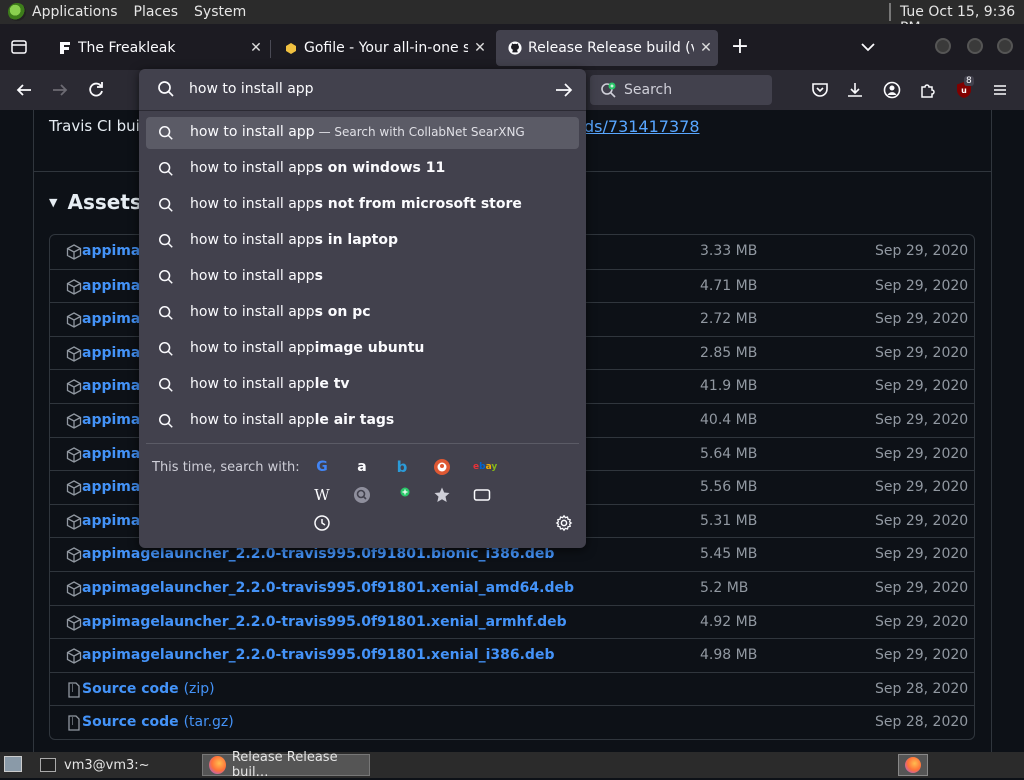 The image size is (1024, 780). I want to click on downloads-icon, so click(855, 90).